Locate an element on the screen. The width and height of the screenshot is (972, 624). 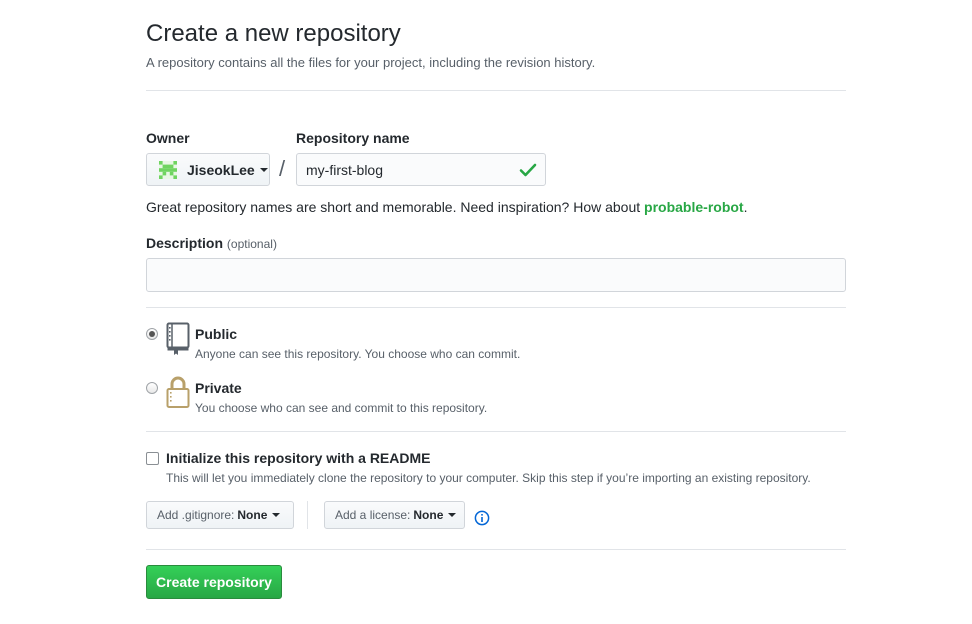
readme-label: Initialize this repository with a README is located at coordinates (298, 458).